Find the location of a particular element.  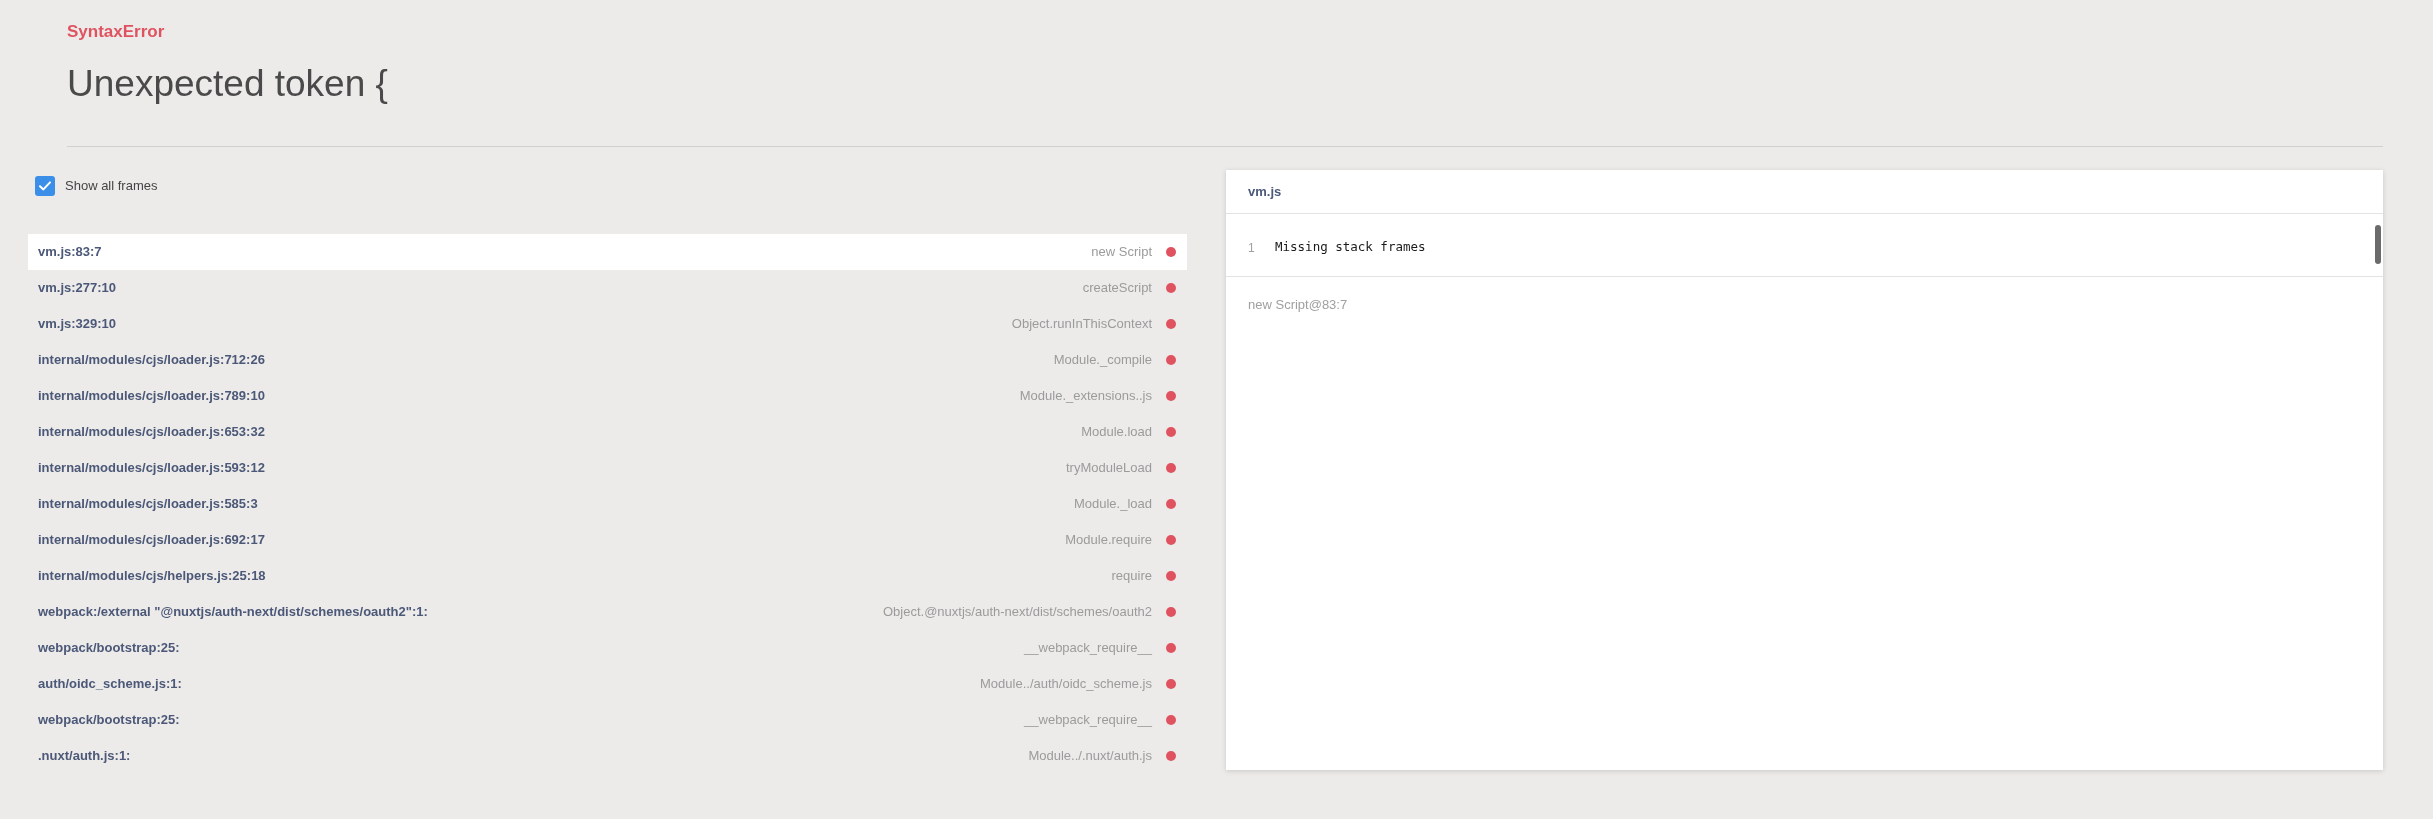

stack-frame-row: internal/modules/cjs/loader.js:789:10 Module._extensions..js is located at coordinates (607, 396).